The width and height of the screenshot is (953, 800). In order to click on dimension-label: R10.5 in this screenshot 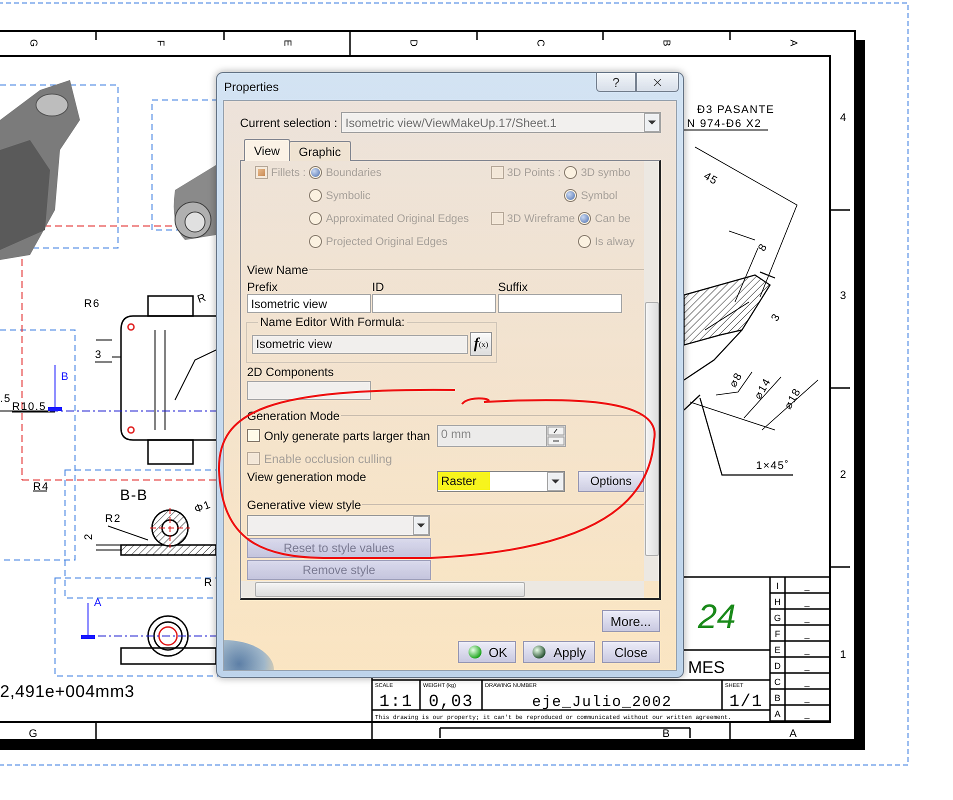, I will do `click(29, 407)`.